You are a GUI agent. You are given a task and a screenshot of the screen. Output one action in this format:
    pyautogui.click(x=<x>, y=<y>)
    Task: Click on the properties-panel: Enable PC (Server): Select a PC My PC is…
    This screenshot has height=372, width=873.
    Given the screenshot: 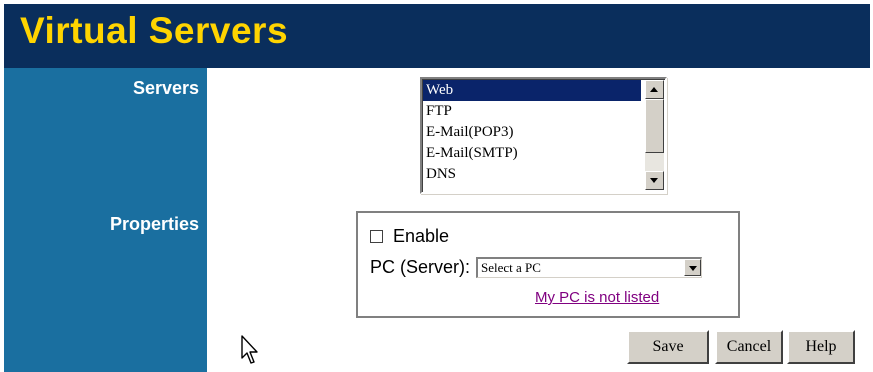 What is the action you would take?
    pyautogui.click(x=548, y=264)
    